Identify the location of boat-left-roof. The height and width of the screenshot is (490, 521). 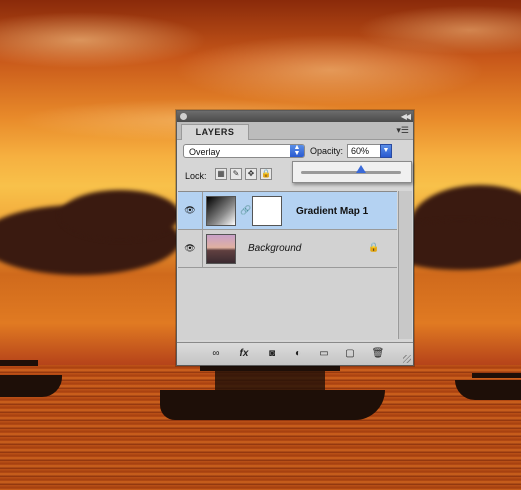
(19, 363).